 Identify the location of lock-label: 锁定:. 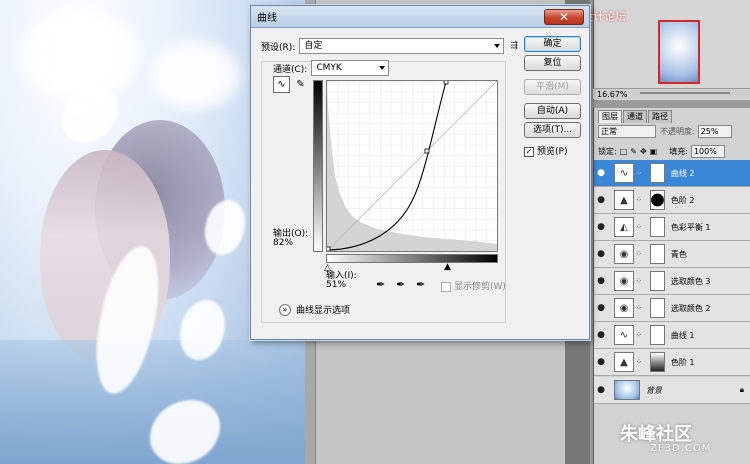
(607, 151).